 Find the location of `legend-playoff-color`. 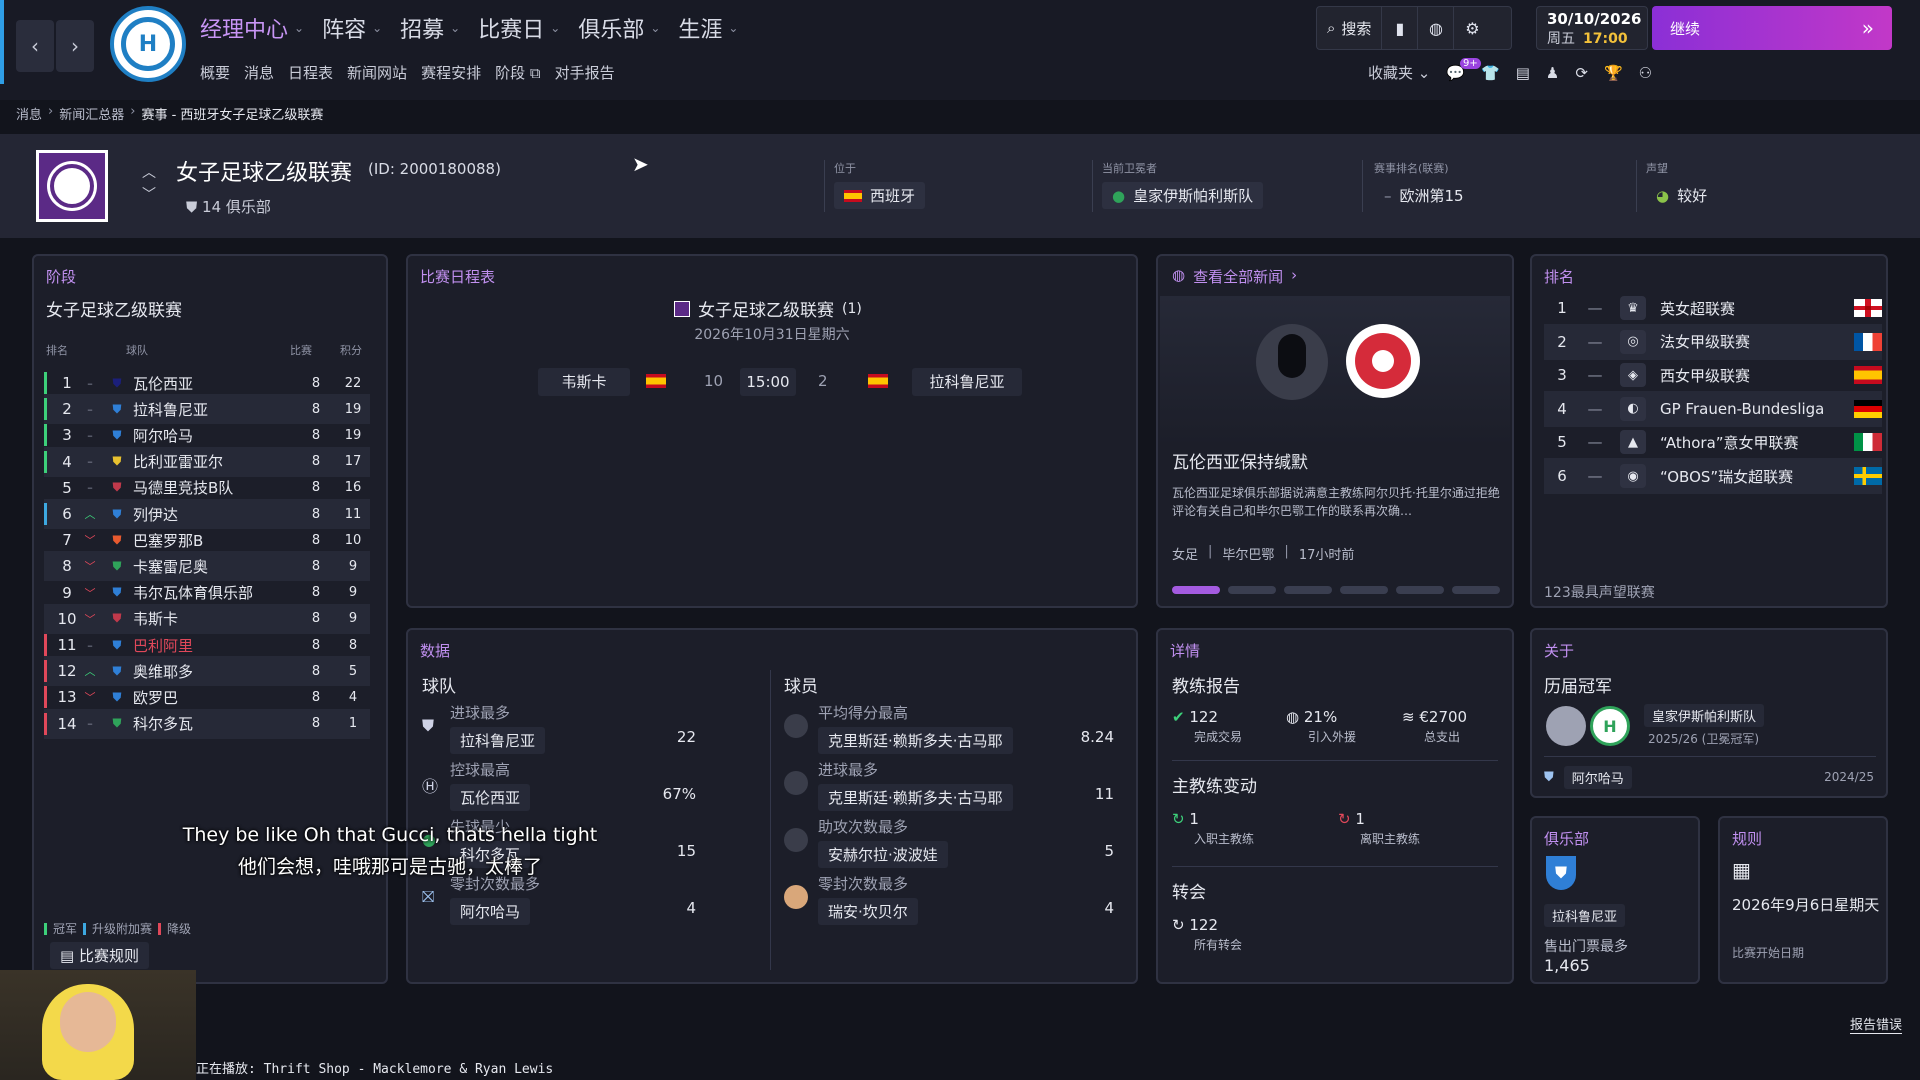

legend-playoff-color is located at coordinates (85, 928).